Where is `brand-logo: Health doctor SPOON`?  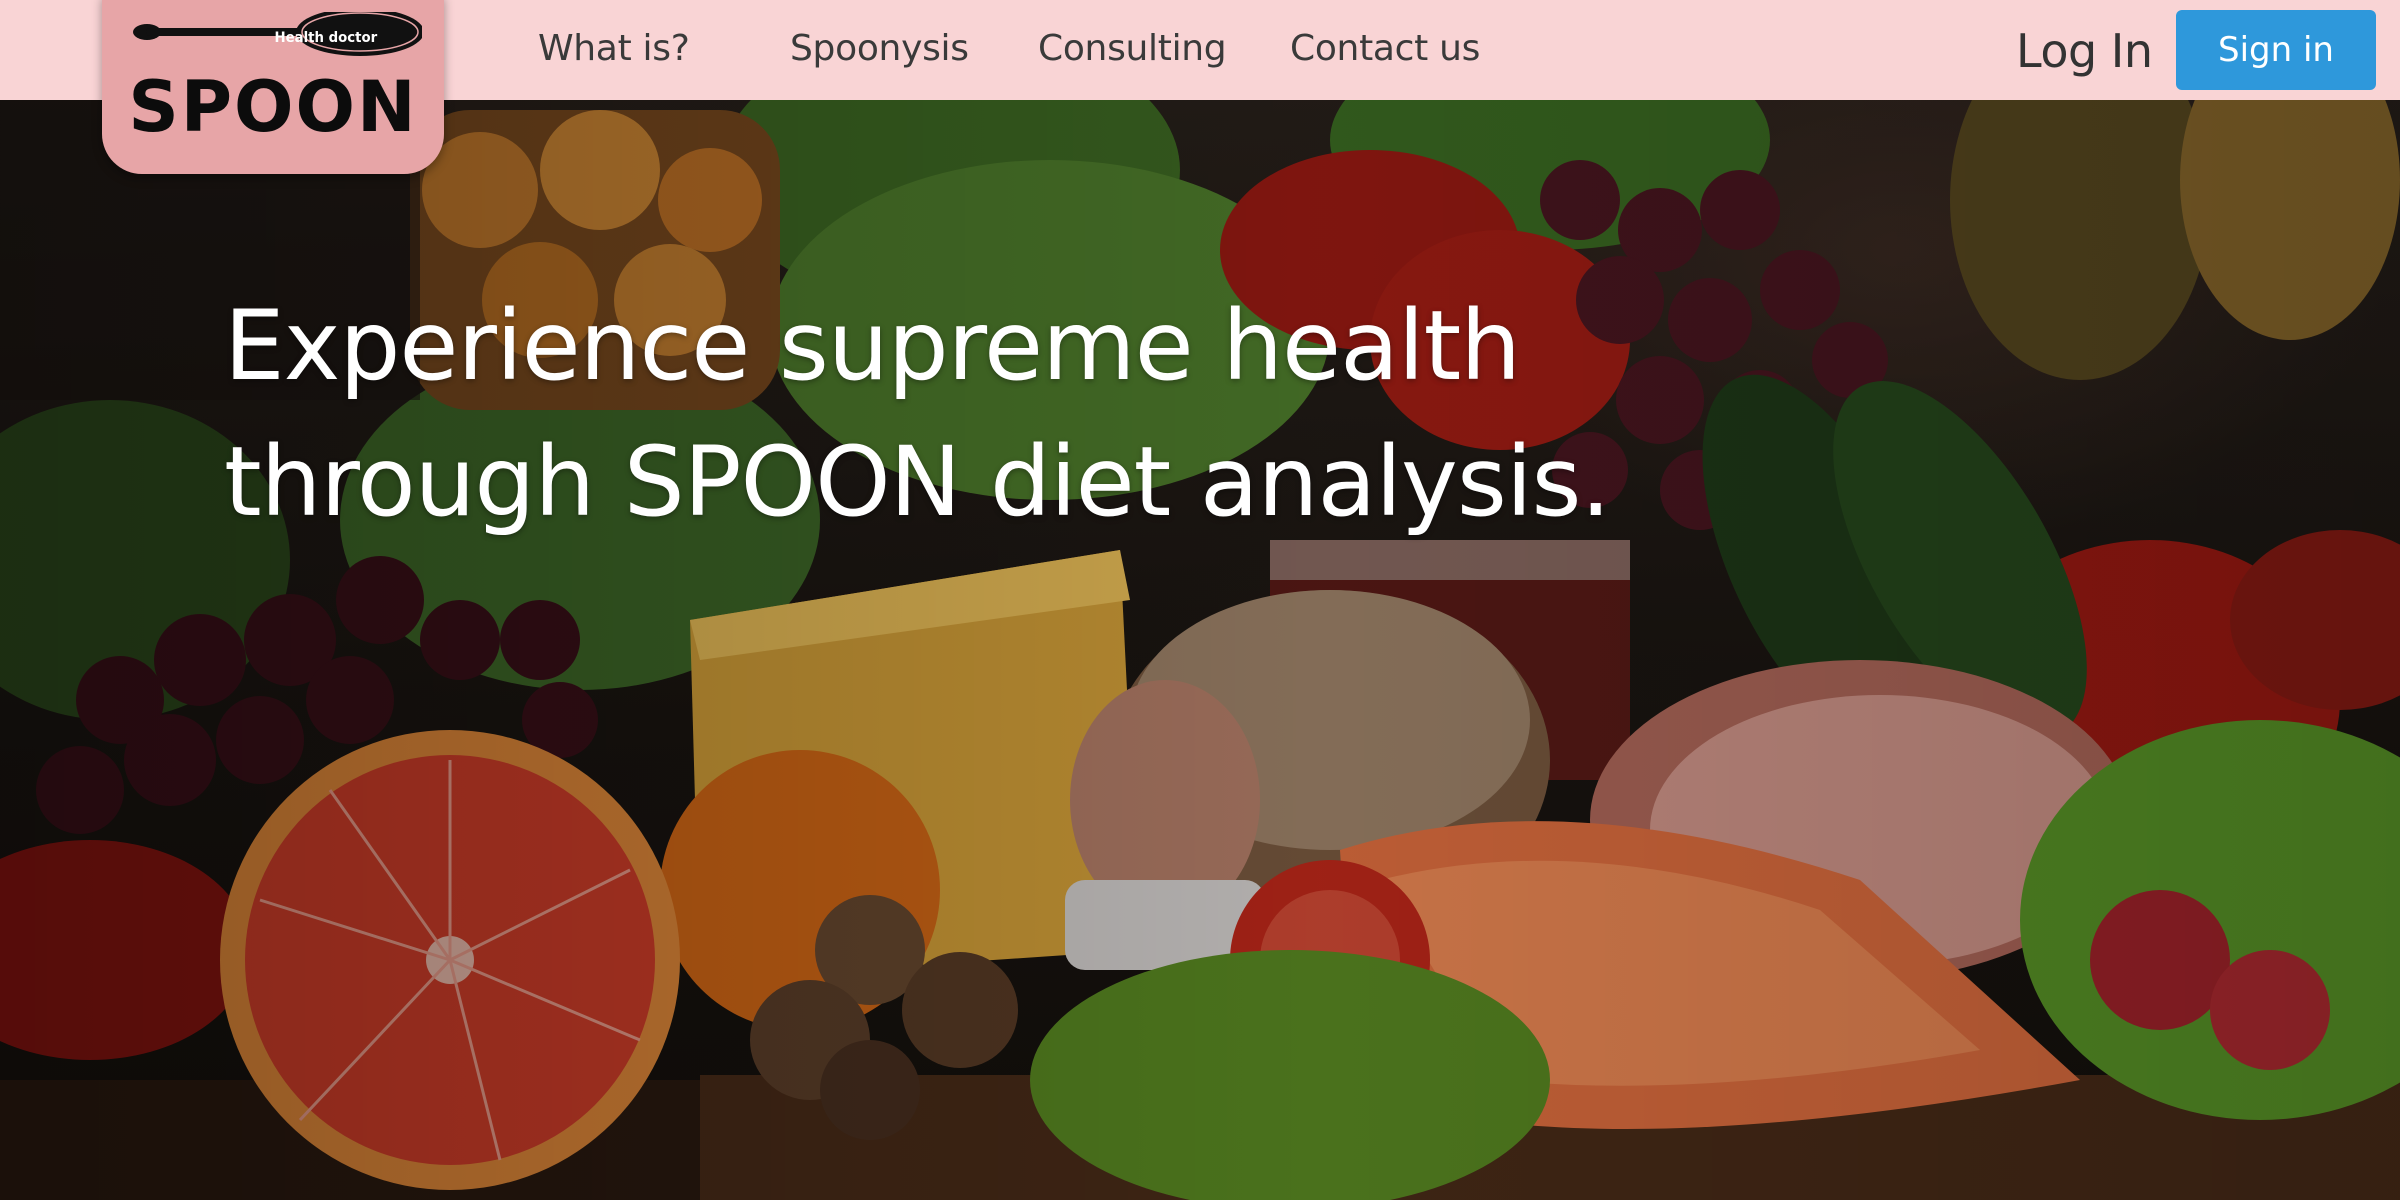 brand-logo: Health doctor SPOON is located at coordinates (273, 87).